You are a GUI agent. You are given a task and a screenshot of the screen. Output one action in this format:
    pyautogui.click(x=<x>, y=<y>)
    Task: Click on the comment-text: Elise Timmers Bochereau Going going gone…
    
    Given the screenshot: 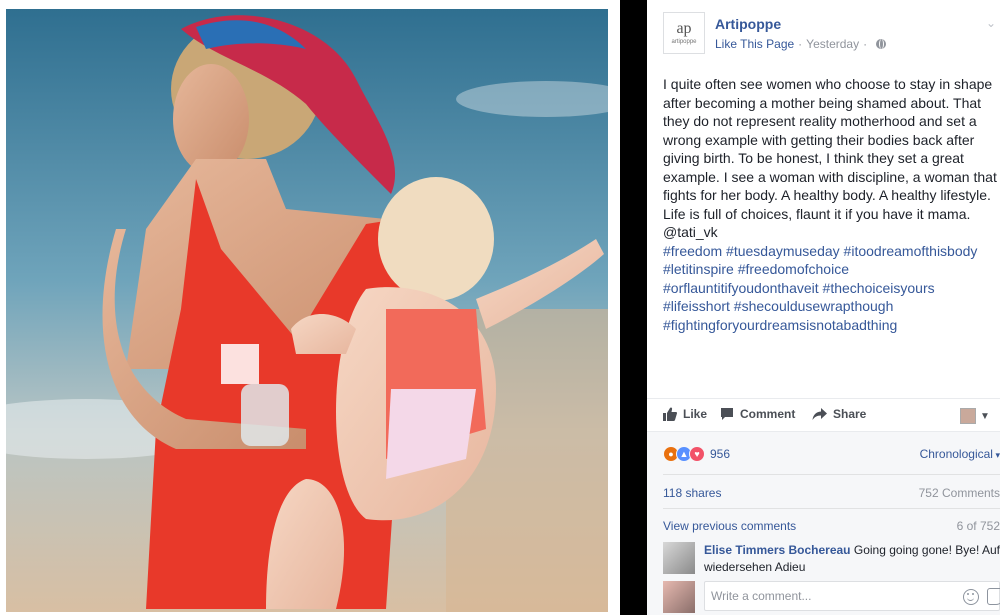 What is the action you would take?
    pyautogui.click(x=852, y=559)
    